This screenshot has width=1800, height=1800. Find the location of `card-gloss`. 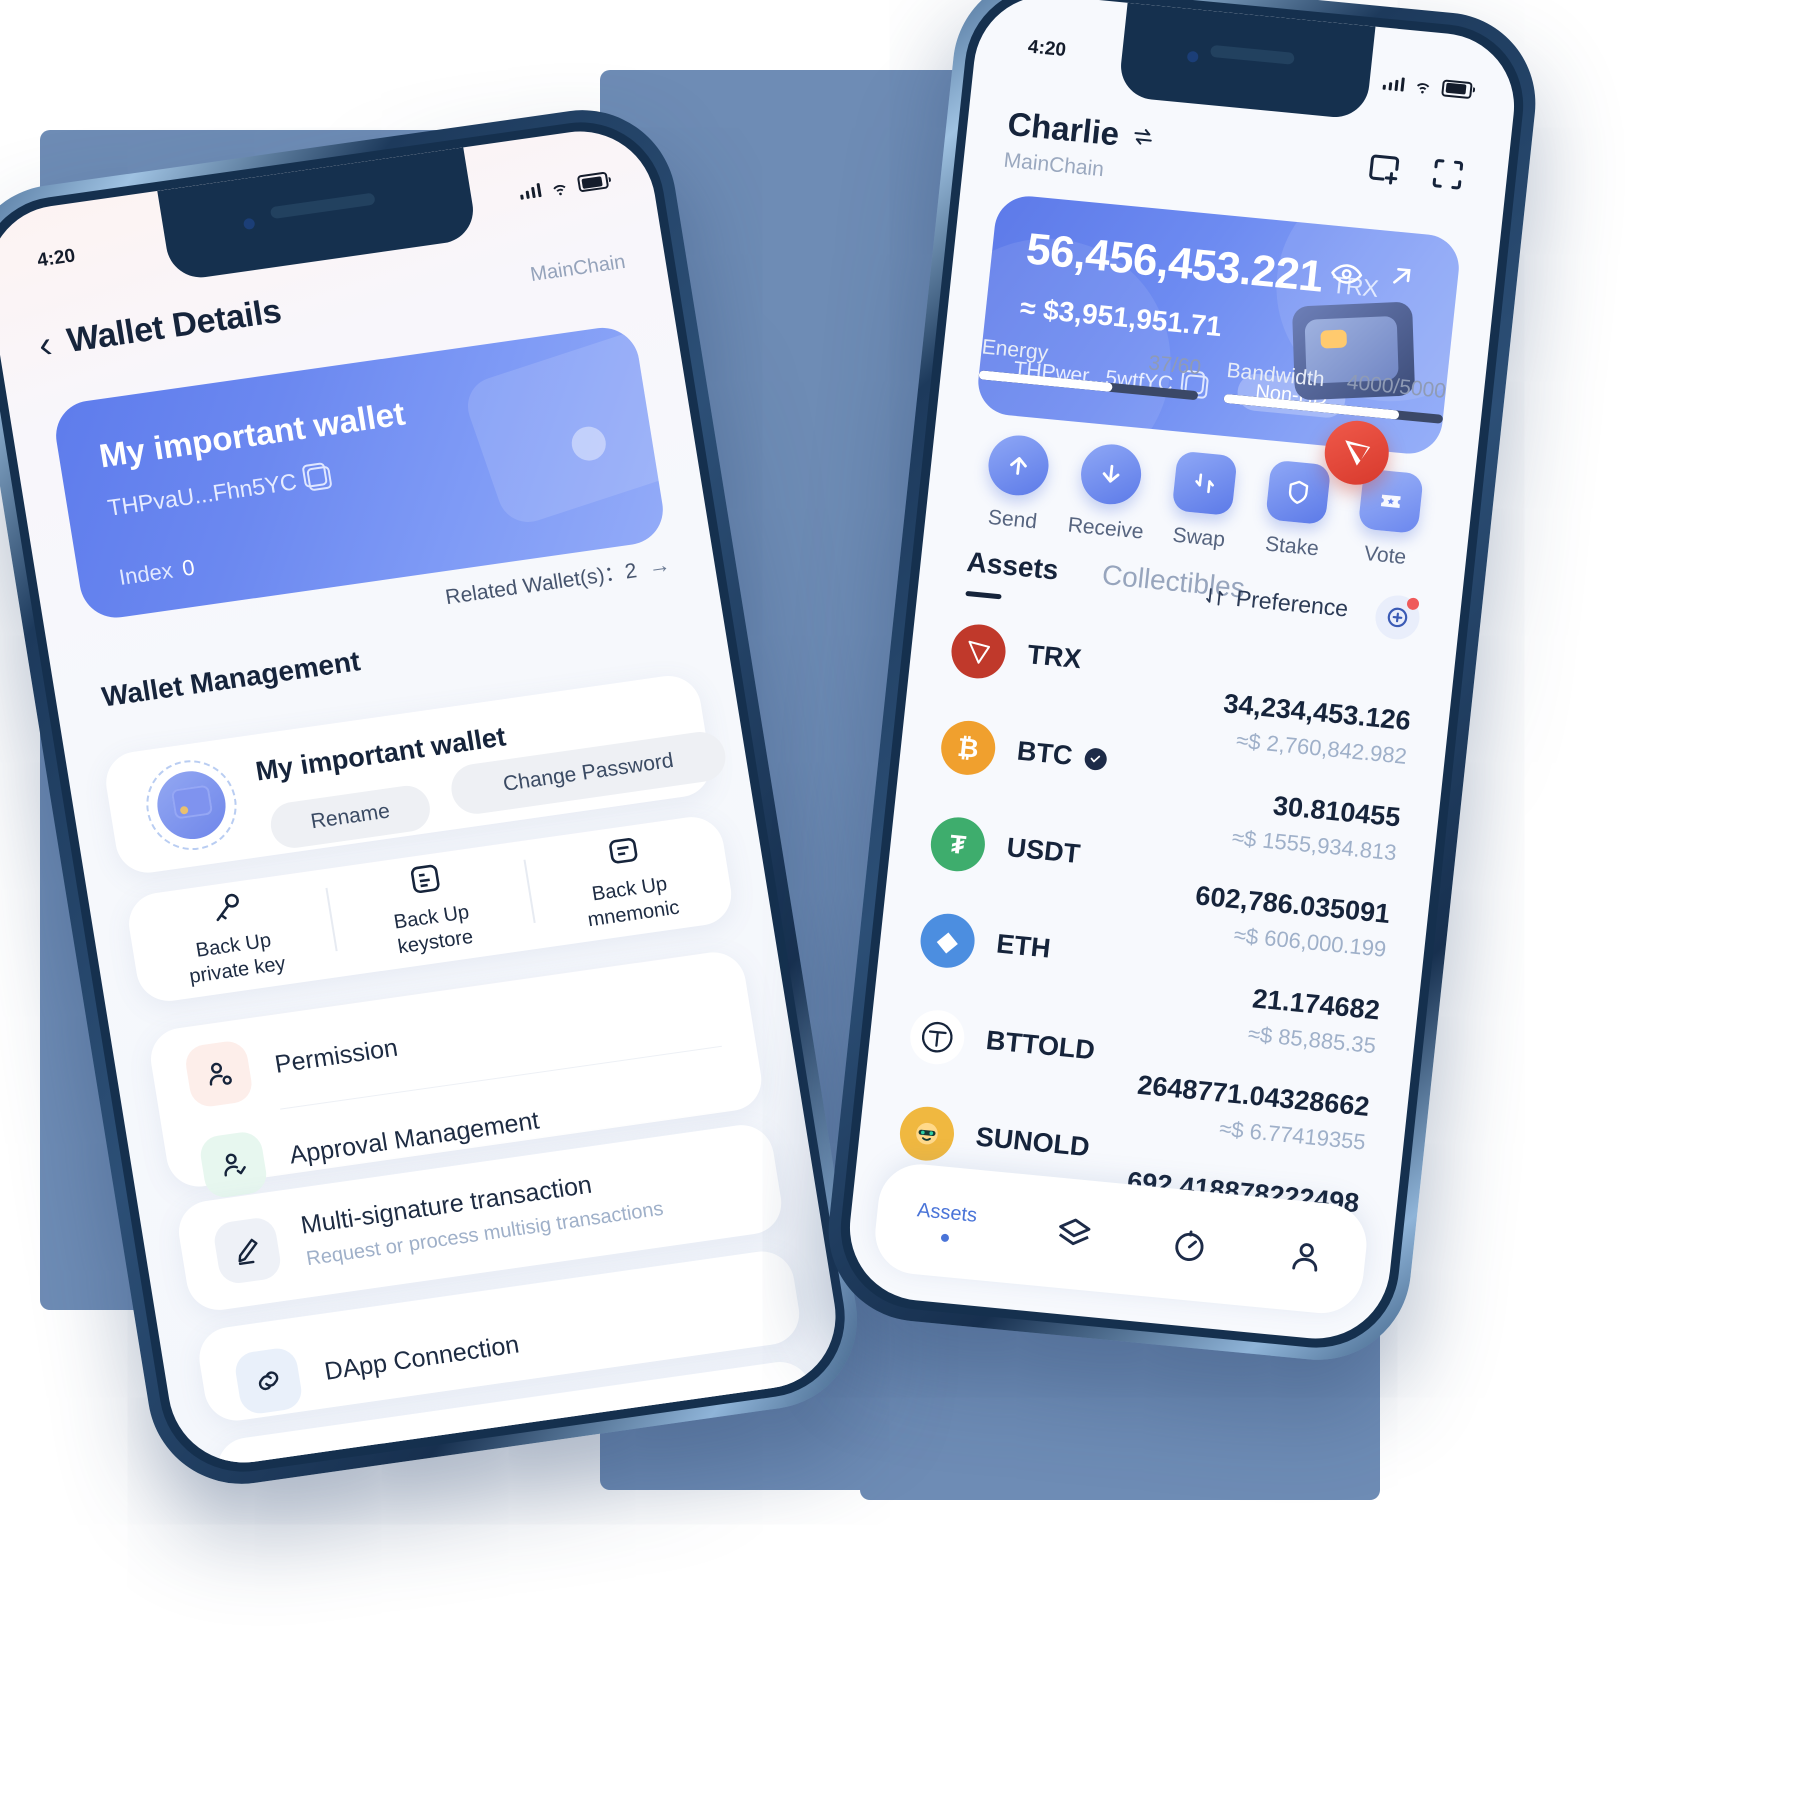

card-gloss is located at coordinates (564, 427).